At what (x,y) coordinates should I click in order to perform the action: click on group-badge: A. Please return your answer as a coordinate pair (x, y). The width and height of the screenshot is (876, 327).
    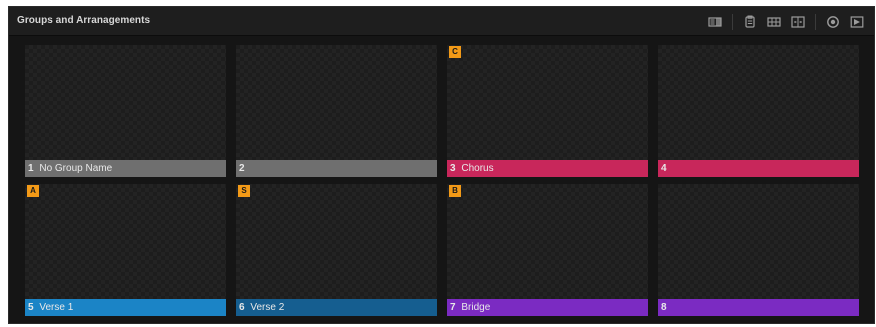
    Looking at the image, I should click on (33, 191).